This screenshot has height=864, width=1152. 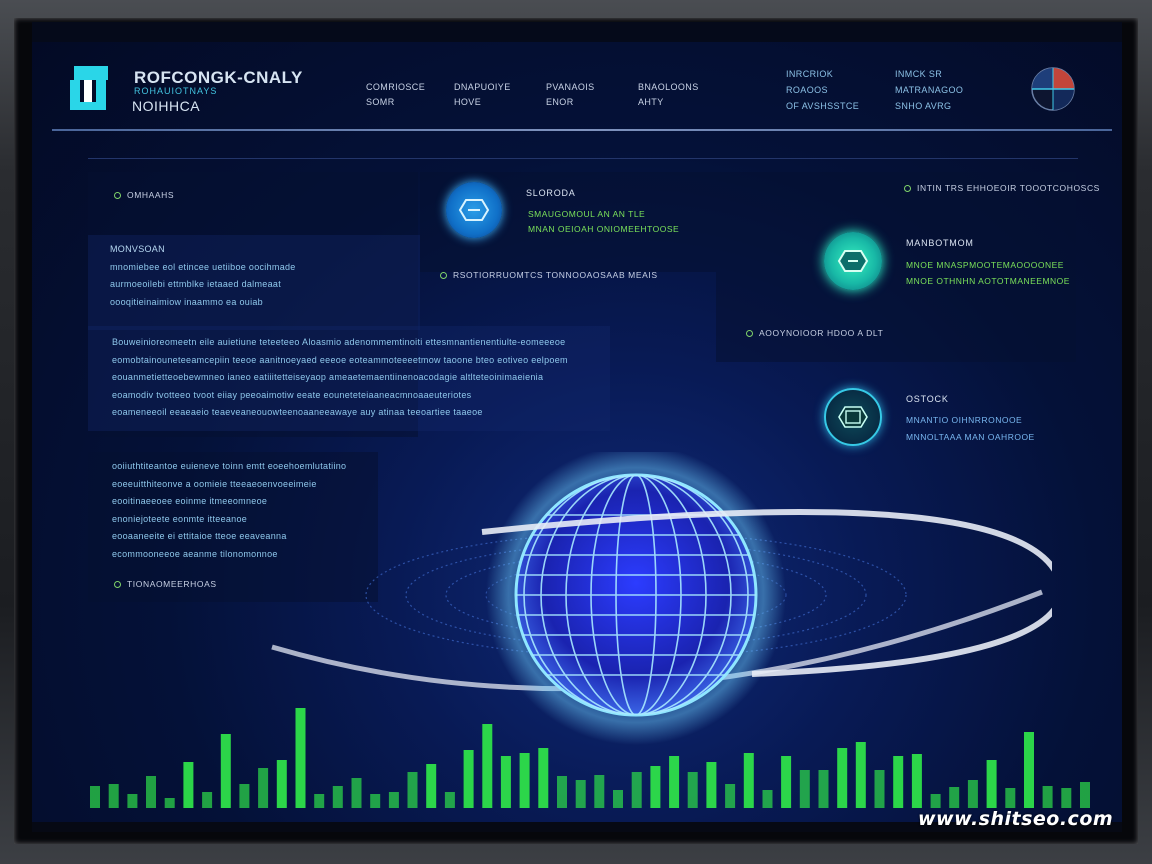 What do you see at coordinates (144, 195) in the screenshot?
I see `left-panel-header: OMHAAHS` at bounding box center [144, 195].